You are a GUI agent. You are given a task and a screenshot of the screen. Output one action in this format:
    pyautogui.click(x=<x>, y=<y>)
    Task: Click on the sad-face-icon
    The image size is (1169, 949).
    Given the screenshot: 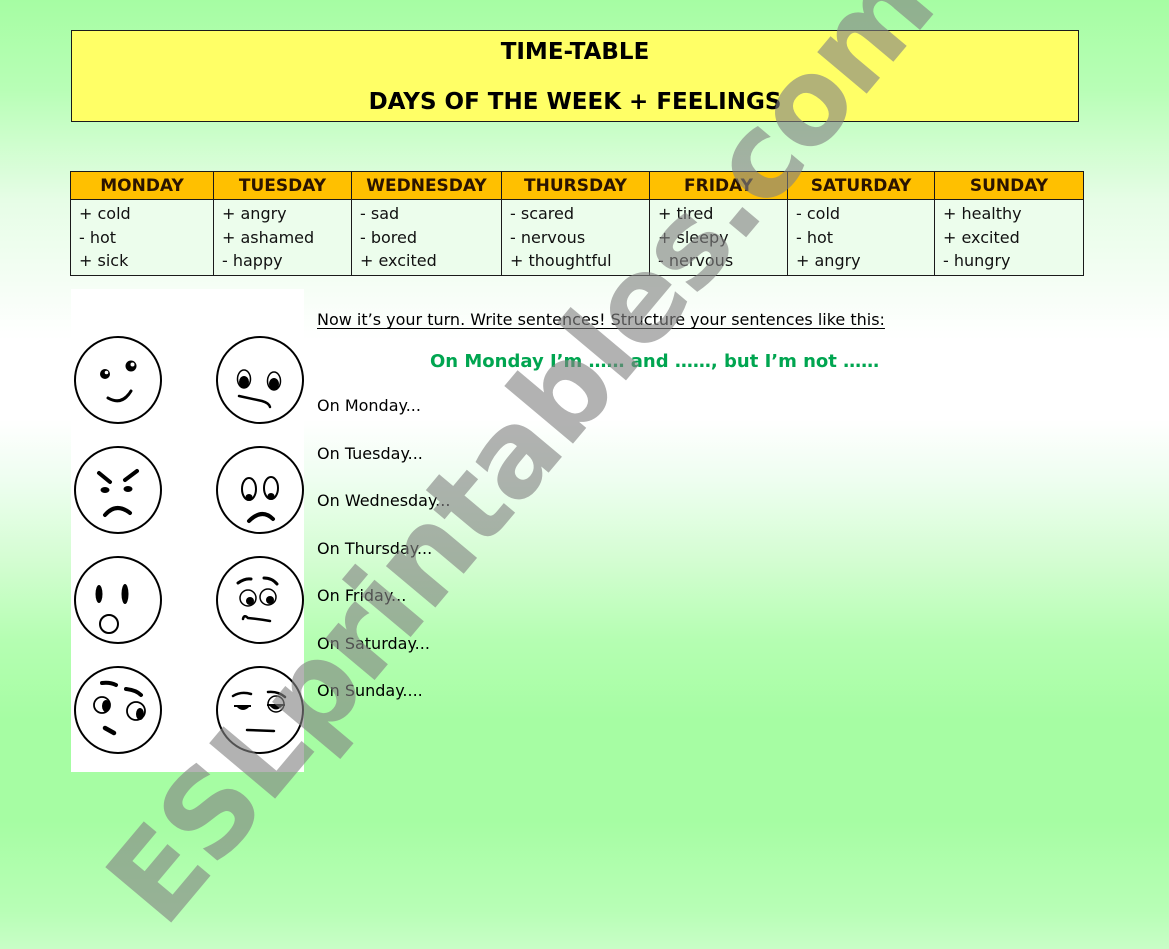 What is the action you would take?
    pyautogui.click(x=260, y=490)
    